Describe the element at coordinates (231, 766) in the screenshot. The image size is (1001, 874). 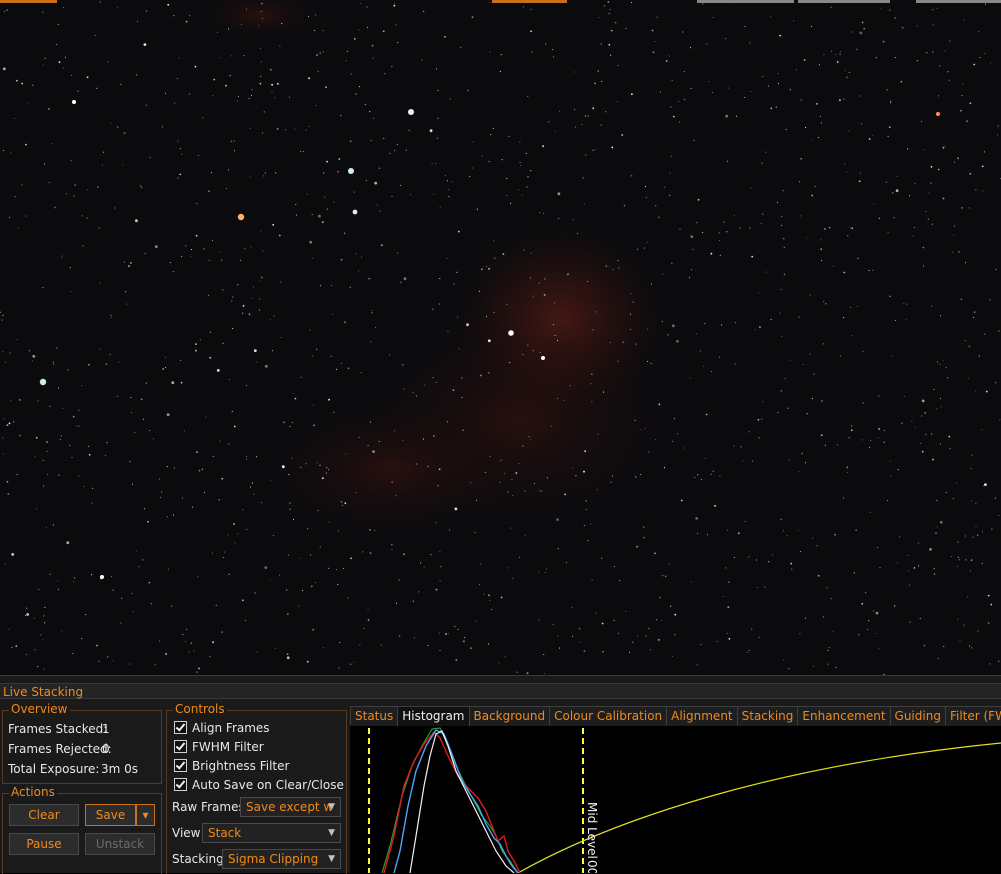
I see `brightness-filter-checkbox: Brightness Filter` at that location.